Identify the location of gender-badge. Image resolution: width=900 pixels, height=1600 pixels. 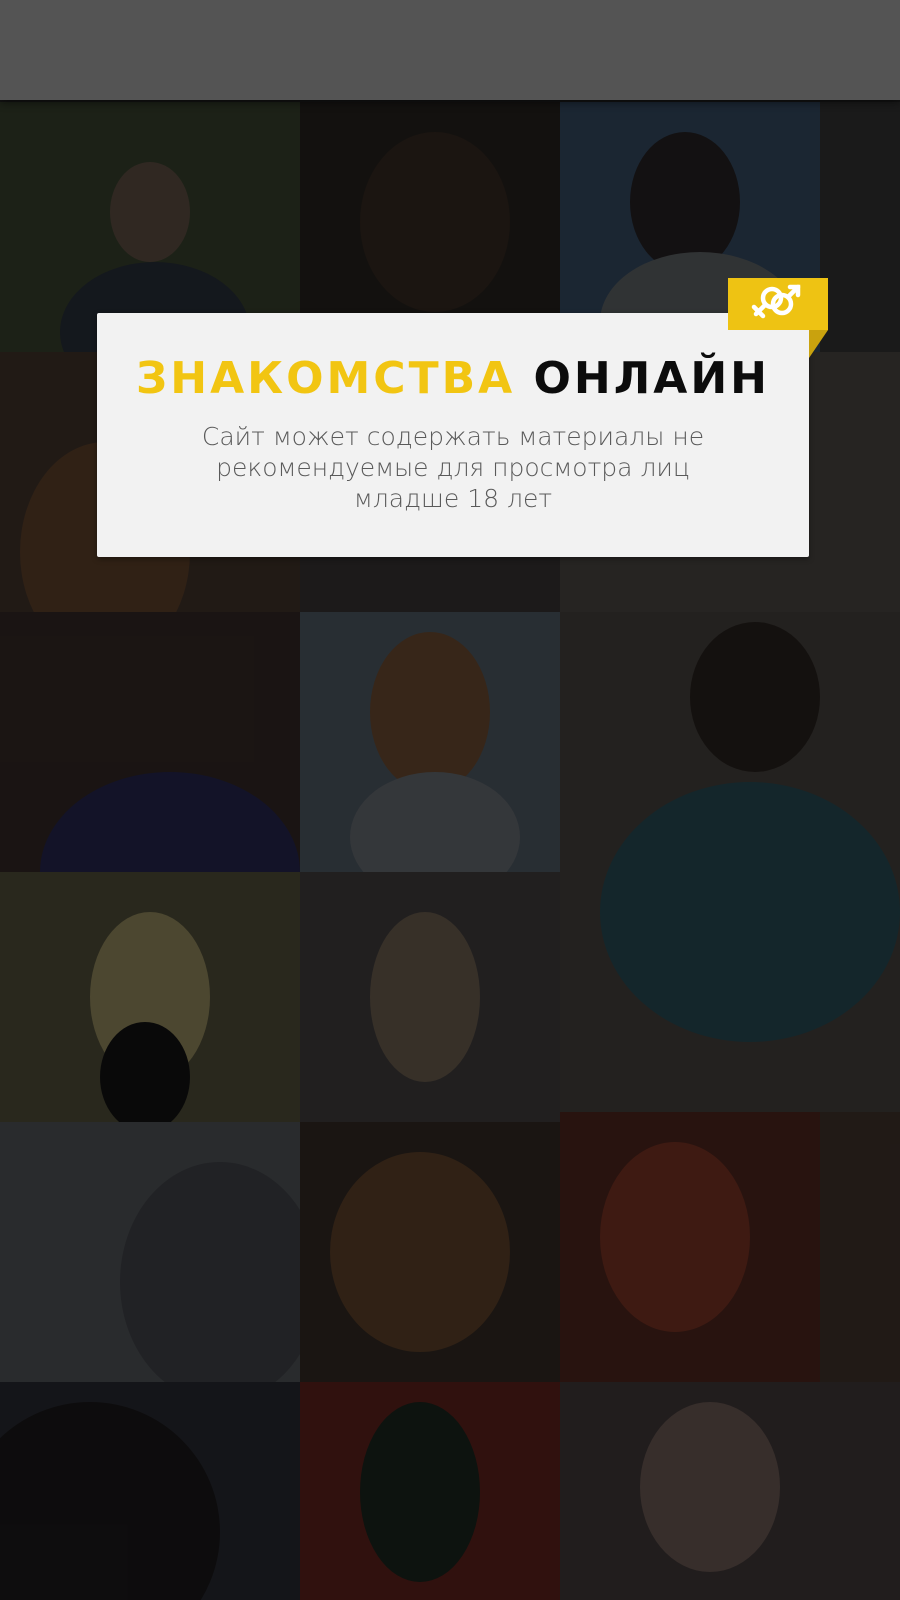
(778, 304).